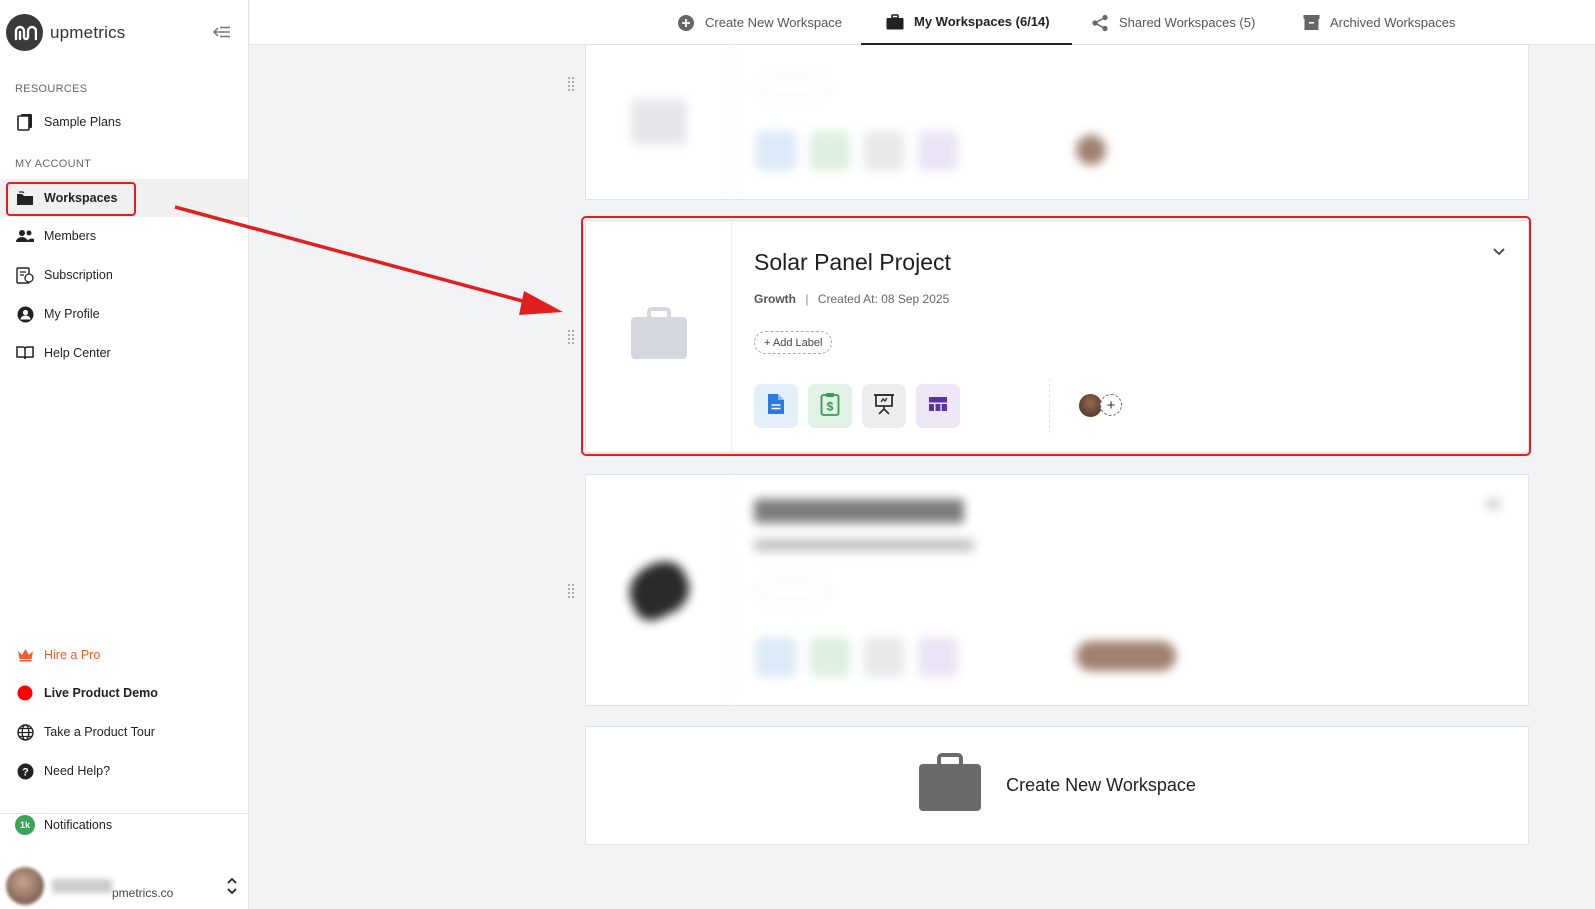  I want to click on sidebar-item-label: Live Product Demo, so click(101, 693).